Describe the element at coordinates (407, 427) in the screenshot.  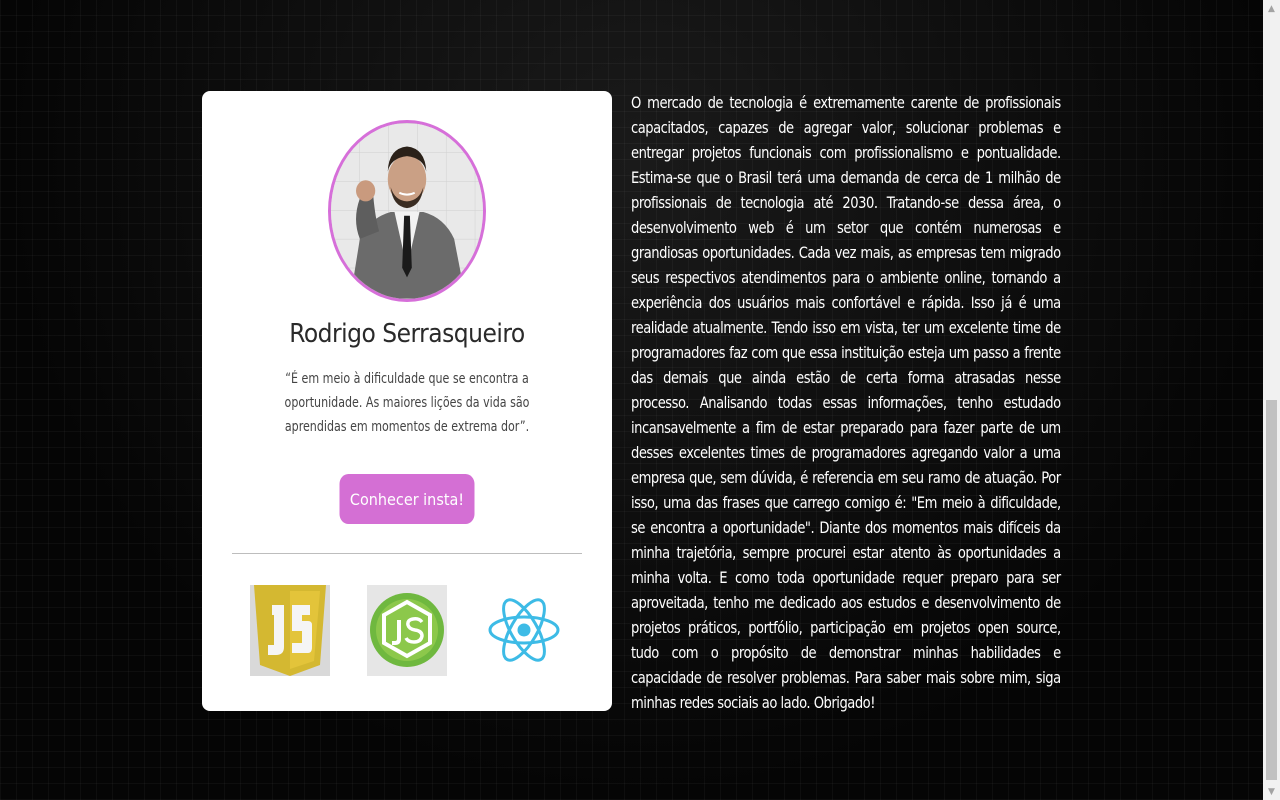
I see `quote-line: aprendidas em momentos de extrema dor”.` at that location.